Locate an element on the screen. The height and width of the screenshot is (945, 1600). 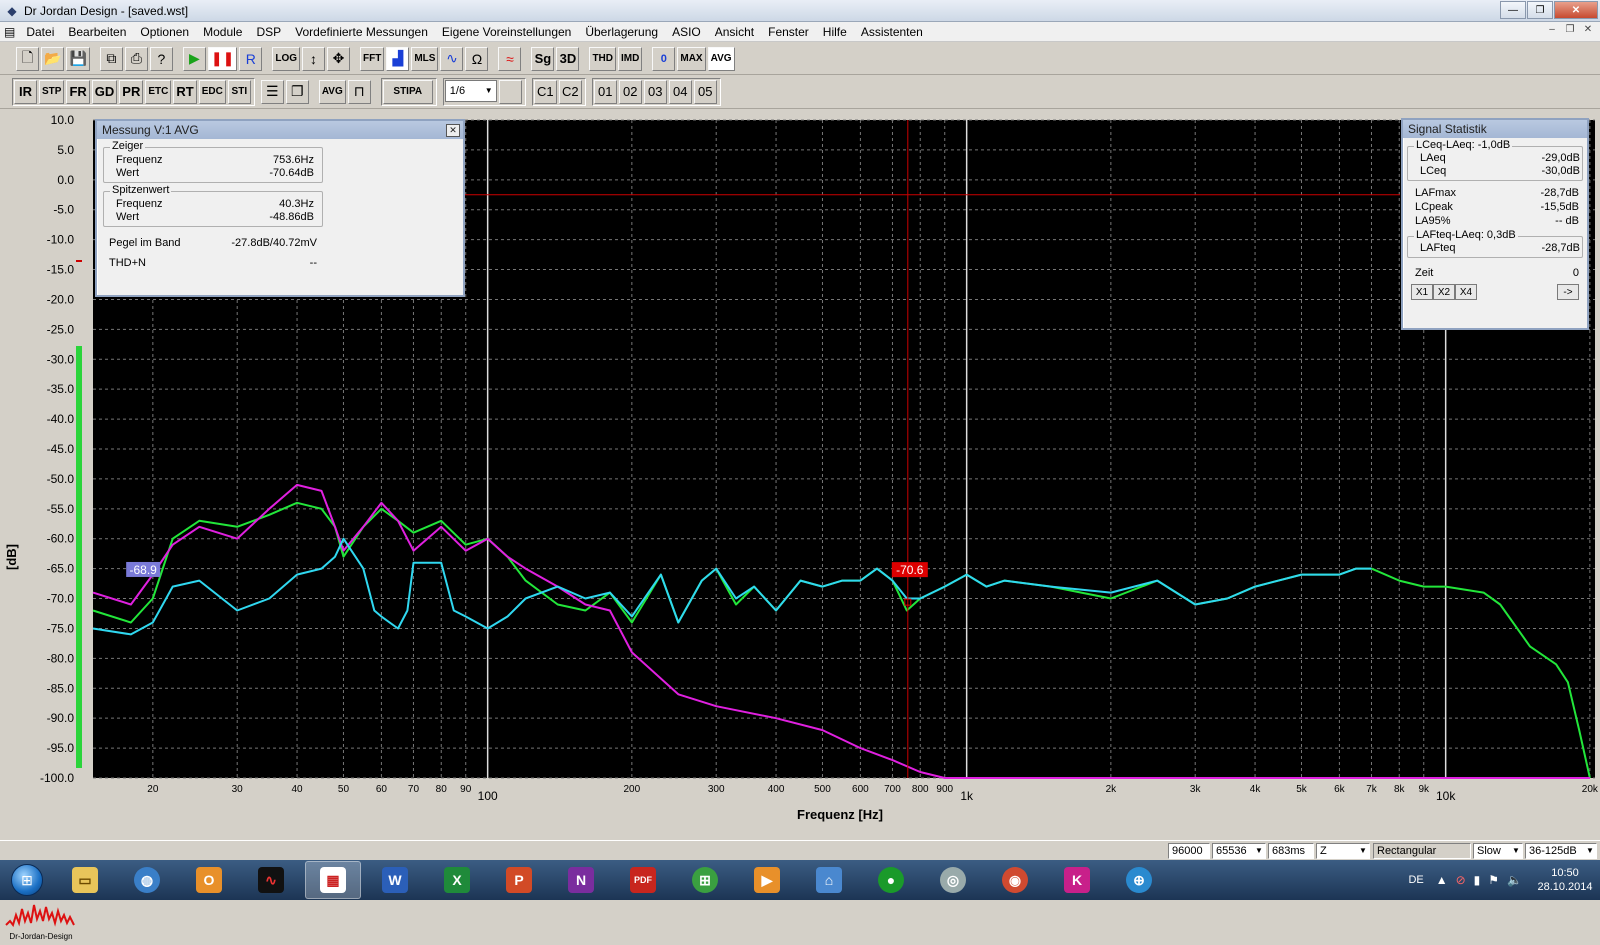
flag-icon: ⚑ is located at coordinates (1493, 880).